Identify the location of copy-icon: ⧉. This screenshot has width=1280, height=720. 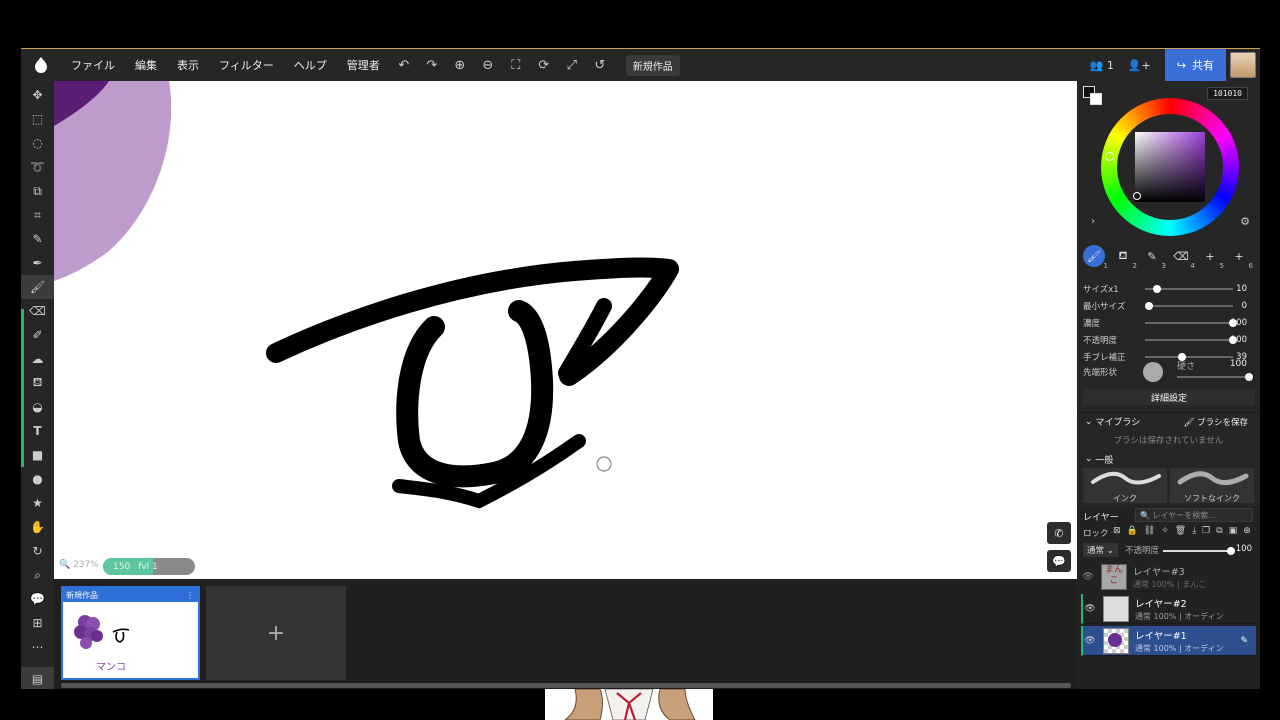
(1219, 531).